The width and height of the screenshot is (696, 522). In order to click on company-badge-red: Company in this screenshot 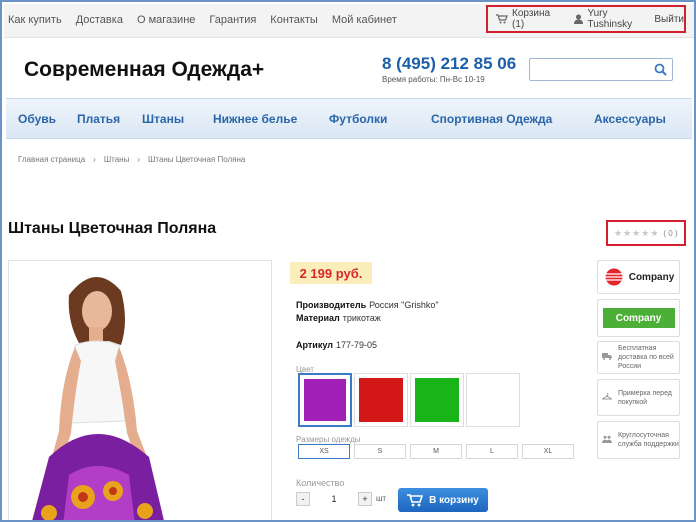, I will do `click(638, 277)`.